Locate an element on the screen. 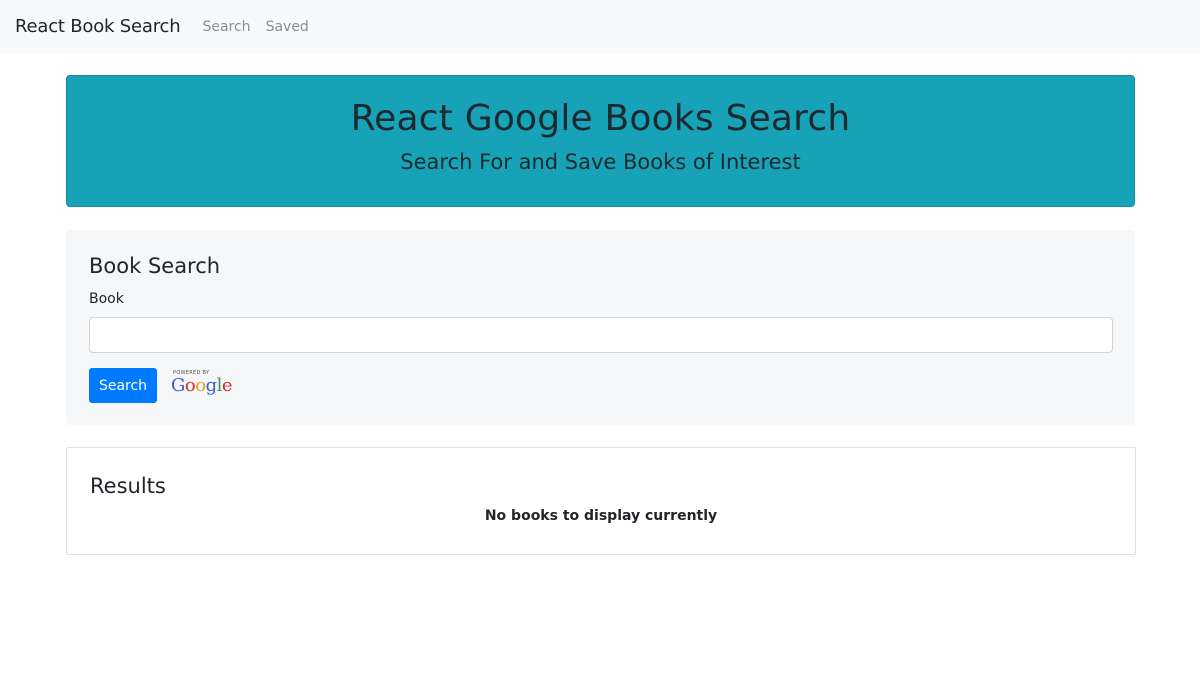  google-letter: g is located at coordinates (211, 385).